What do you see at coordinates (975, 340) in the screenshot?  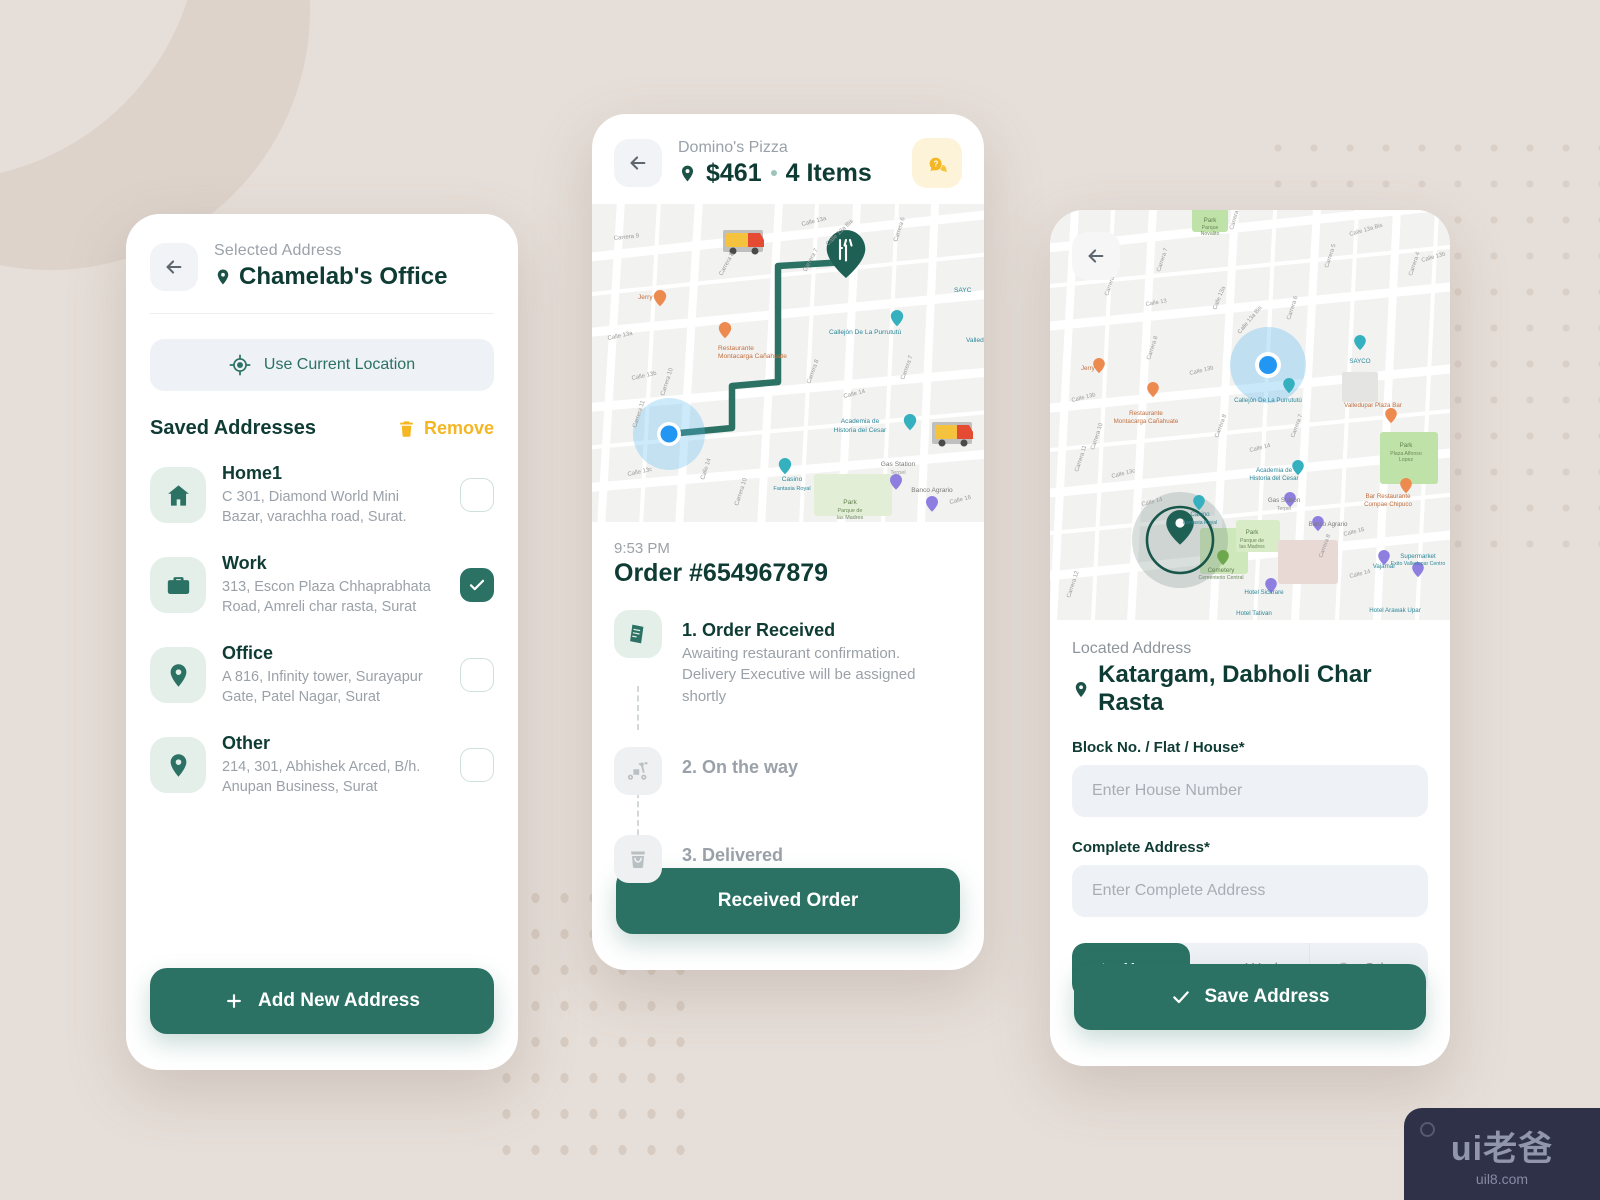 I see `map-place-label: Valledup` at bounding box center [975, 340].